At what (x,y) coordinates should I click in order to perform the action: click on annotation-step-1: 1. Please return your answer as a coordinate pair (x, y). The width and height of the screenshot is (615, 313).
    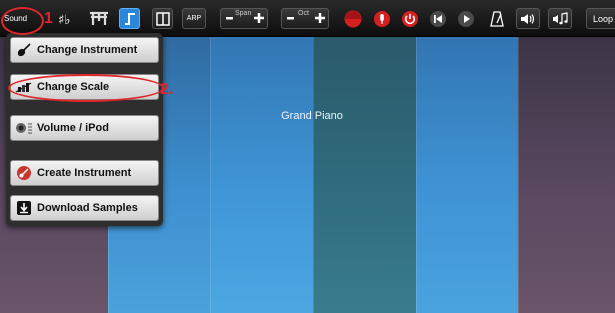
    Looking at the image, I should click on (48, 18).